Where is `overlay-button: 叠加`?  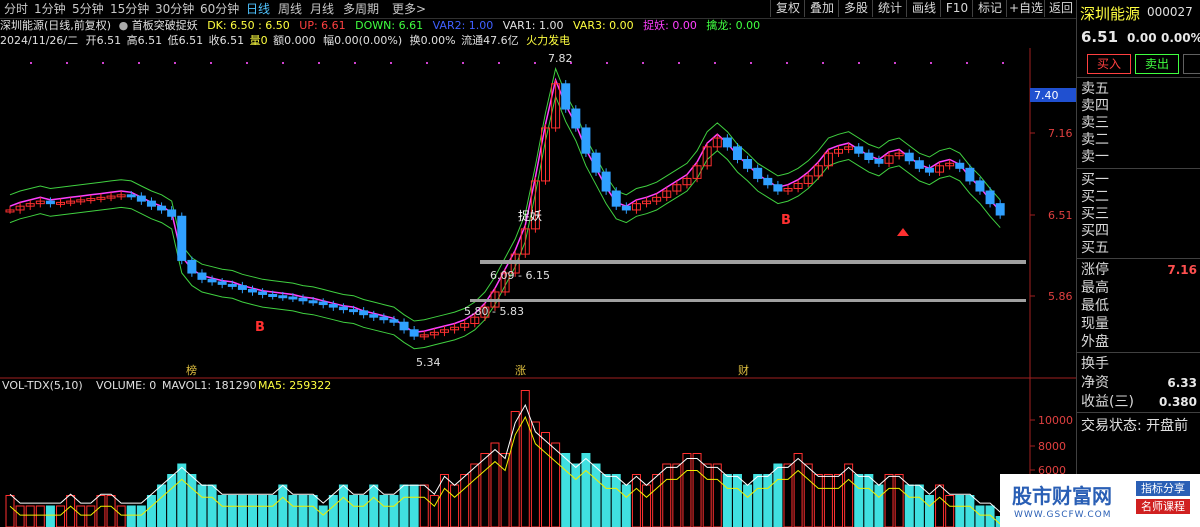
overlay-button: 叠加 is located at coordinates (821, 8).